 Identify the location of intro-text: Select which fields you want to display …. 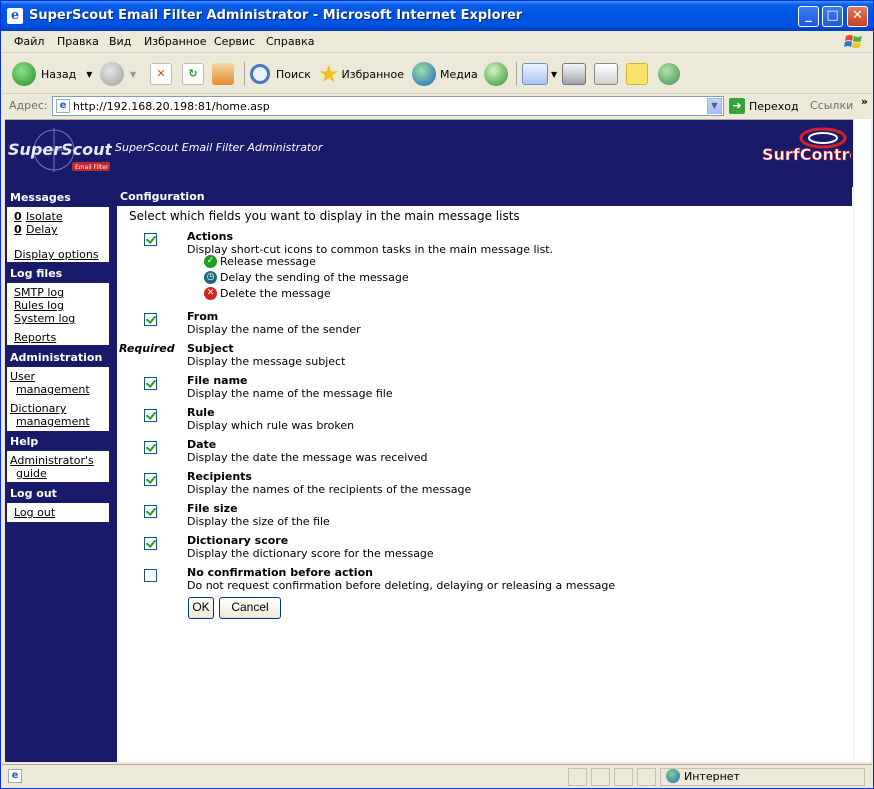
(324, 216).